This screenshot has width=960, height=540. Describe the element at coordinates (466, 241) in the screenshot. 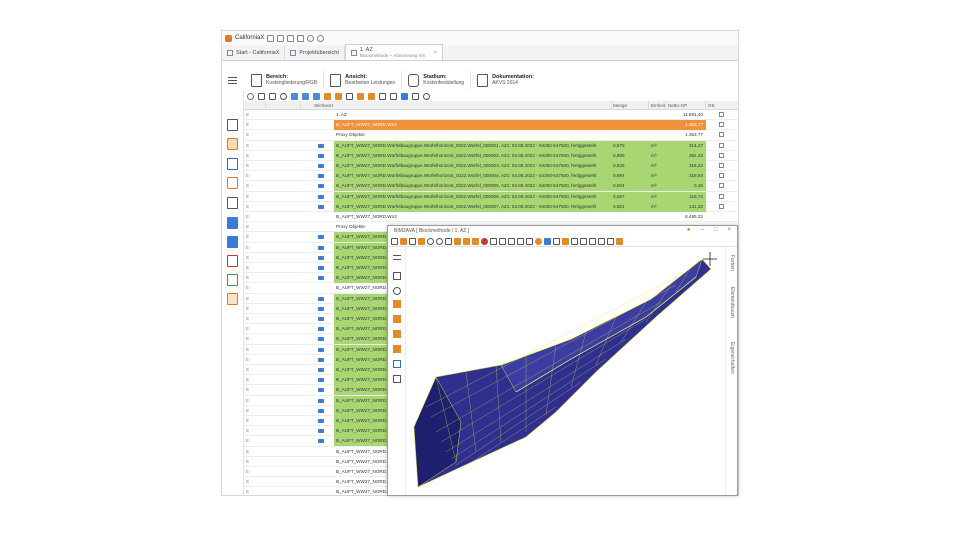

I see `plane-icon` at that location.